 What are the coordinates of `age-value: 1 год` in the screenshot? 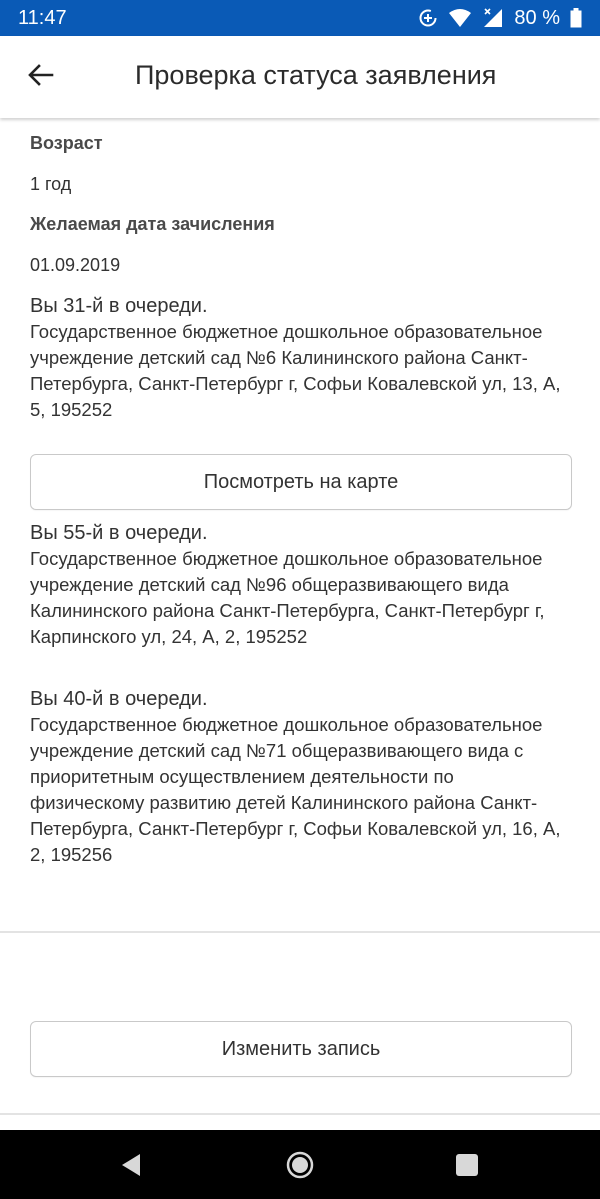 It's located at (51, 184).